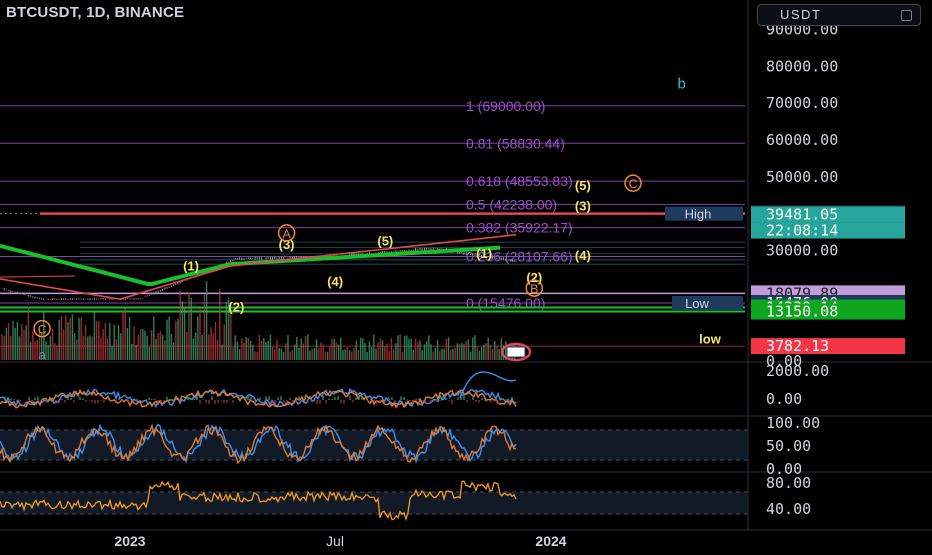 This screenshot has width=932, height=555. Describe the element at coordinates (802, 312) in the screenshot. I see `price-label: 13150.08` at that location.